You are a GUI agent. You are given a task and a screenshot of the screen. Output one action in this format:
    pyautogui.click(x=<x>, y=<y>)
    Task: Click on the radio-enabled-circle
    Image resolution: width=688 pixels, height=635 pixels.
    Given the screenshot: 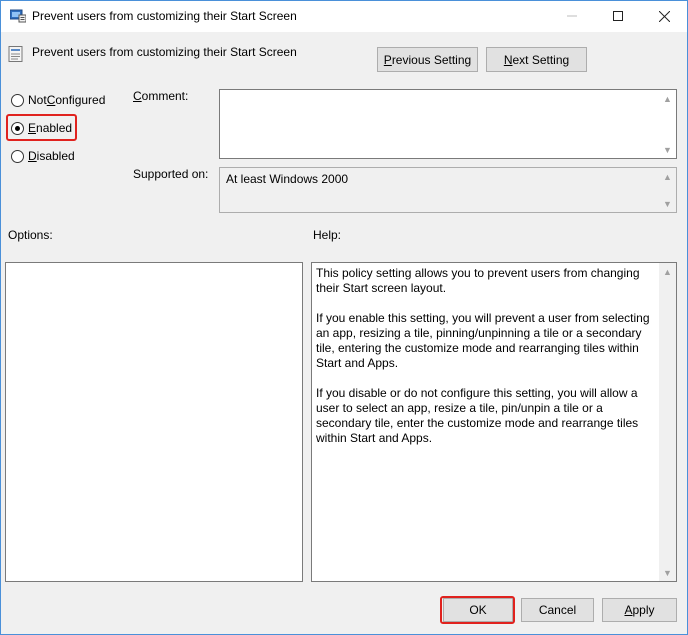 What is the action you would take?
    pyautogui.click(x=17, y=128)
    